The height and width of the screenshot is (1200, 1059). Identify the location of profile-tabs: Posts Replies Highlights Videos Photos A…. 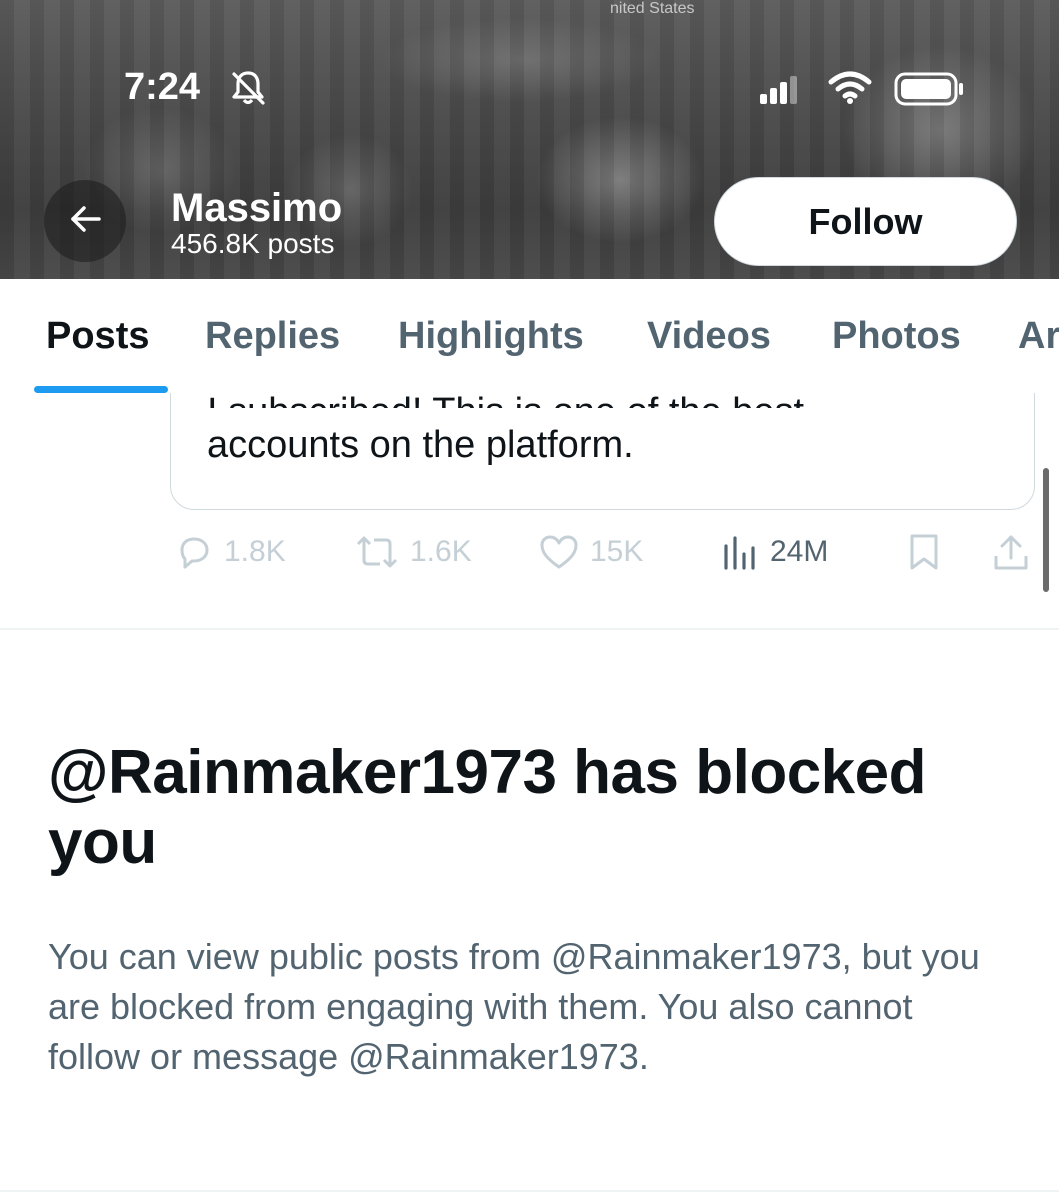
(529, 336).